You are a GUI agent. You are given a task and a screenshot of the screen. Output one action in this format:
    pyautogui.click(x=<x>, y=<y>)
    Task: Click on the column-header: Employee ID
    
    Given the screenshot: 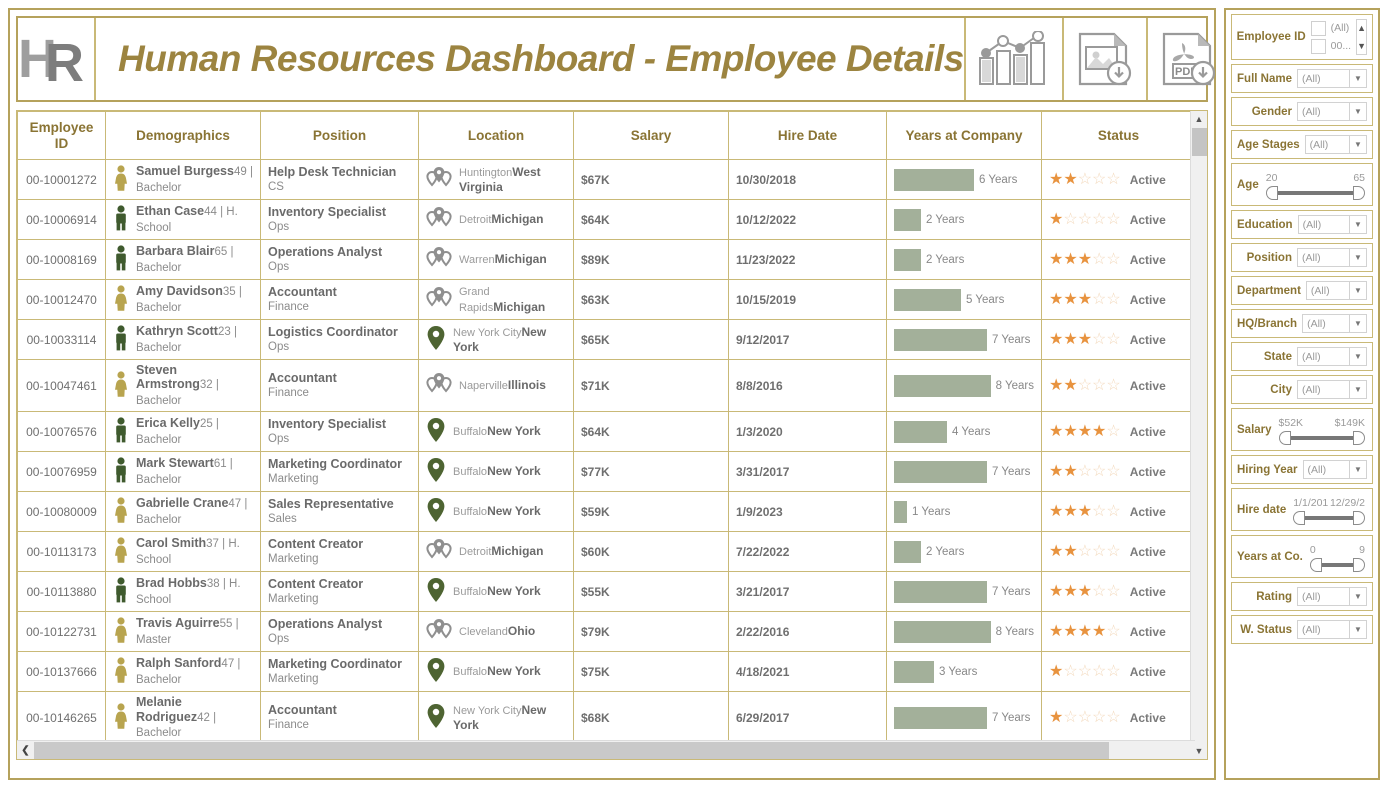 What is the action you would take?
    pyautogui.click(x=61, y=135)
    